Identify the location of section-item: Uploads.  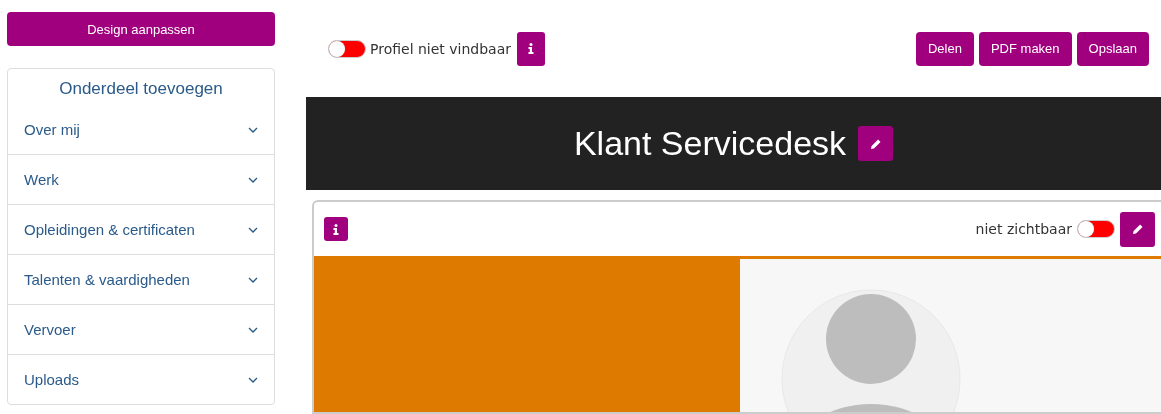
(141, 379).